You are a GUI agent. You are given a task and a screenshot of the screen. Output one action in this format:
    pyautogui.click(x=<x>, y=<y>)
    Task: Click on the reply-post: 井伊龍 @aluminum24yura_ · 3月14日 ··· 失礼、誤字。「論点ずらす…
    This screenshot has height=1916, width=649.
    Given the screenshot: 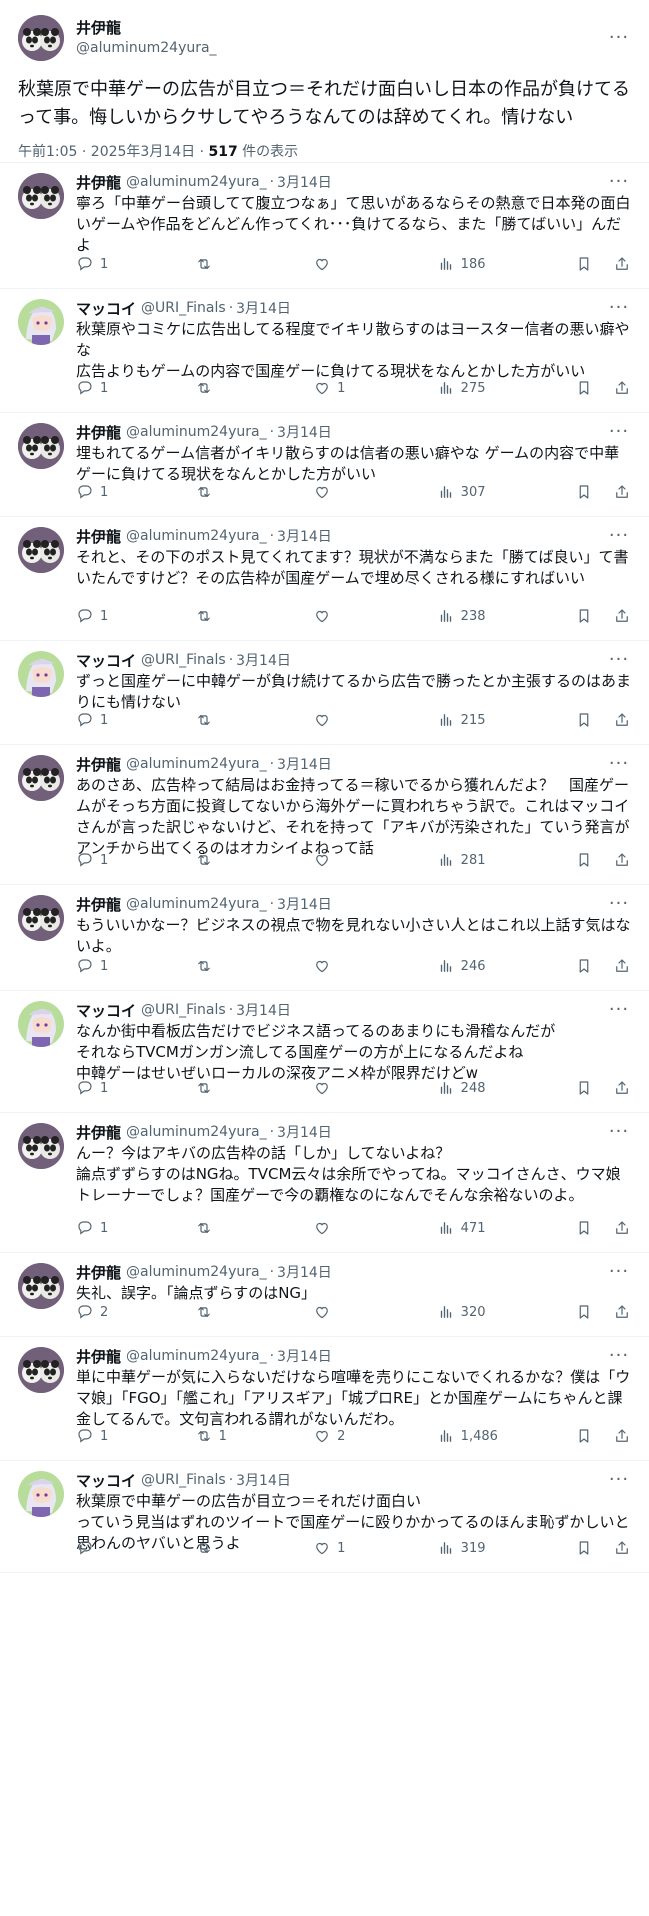 What is the action you would take?
    pyautogui.click(x=324, y=1295)
    